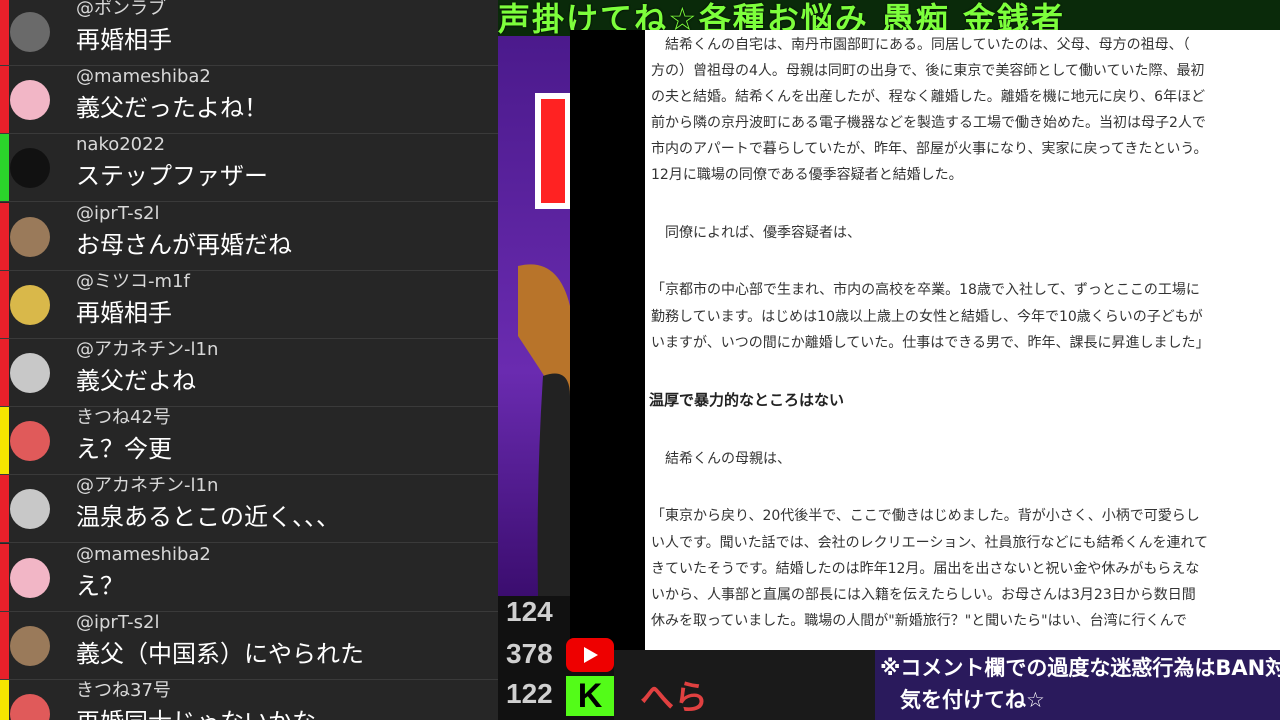 The width and height of the screenshot is (1280, 720). What do you see at coordinates (607, 340) in the screenshot?
I see `video-black-strip` at bounding box center [607, 340].